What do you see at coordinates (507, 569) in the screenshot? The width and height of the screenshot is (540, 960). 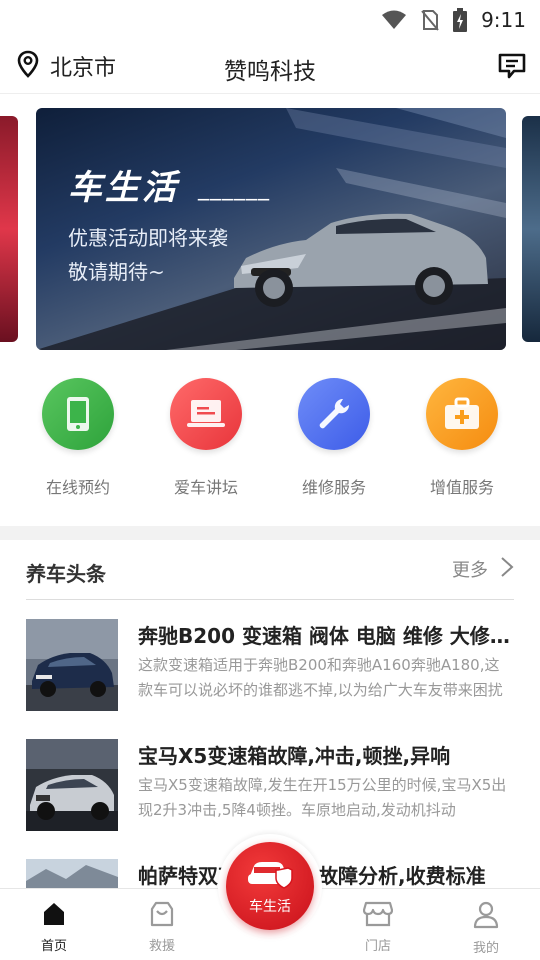 I see `chevron-right-icon` at bounding box center [507, 569].